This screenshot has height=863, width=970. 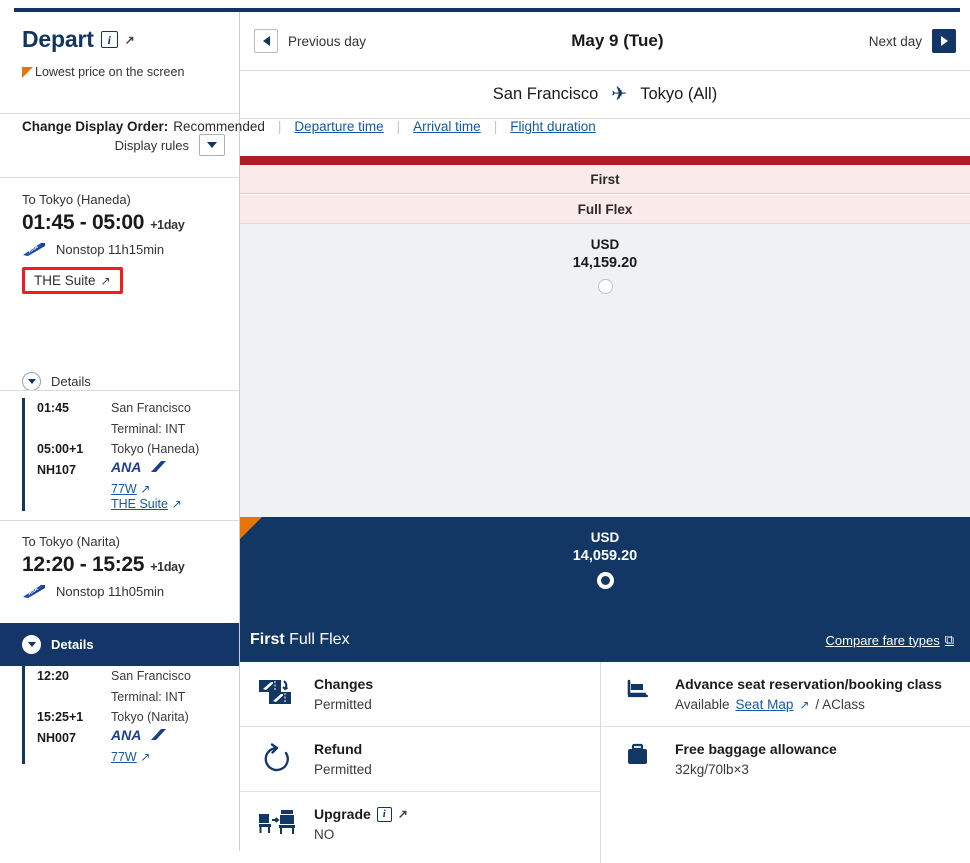 What do you see at coordinates (277, 824) in the screenshot?
I see `upgrade-icon` at bounding box center [277, 824].